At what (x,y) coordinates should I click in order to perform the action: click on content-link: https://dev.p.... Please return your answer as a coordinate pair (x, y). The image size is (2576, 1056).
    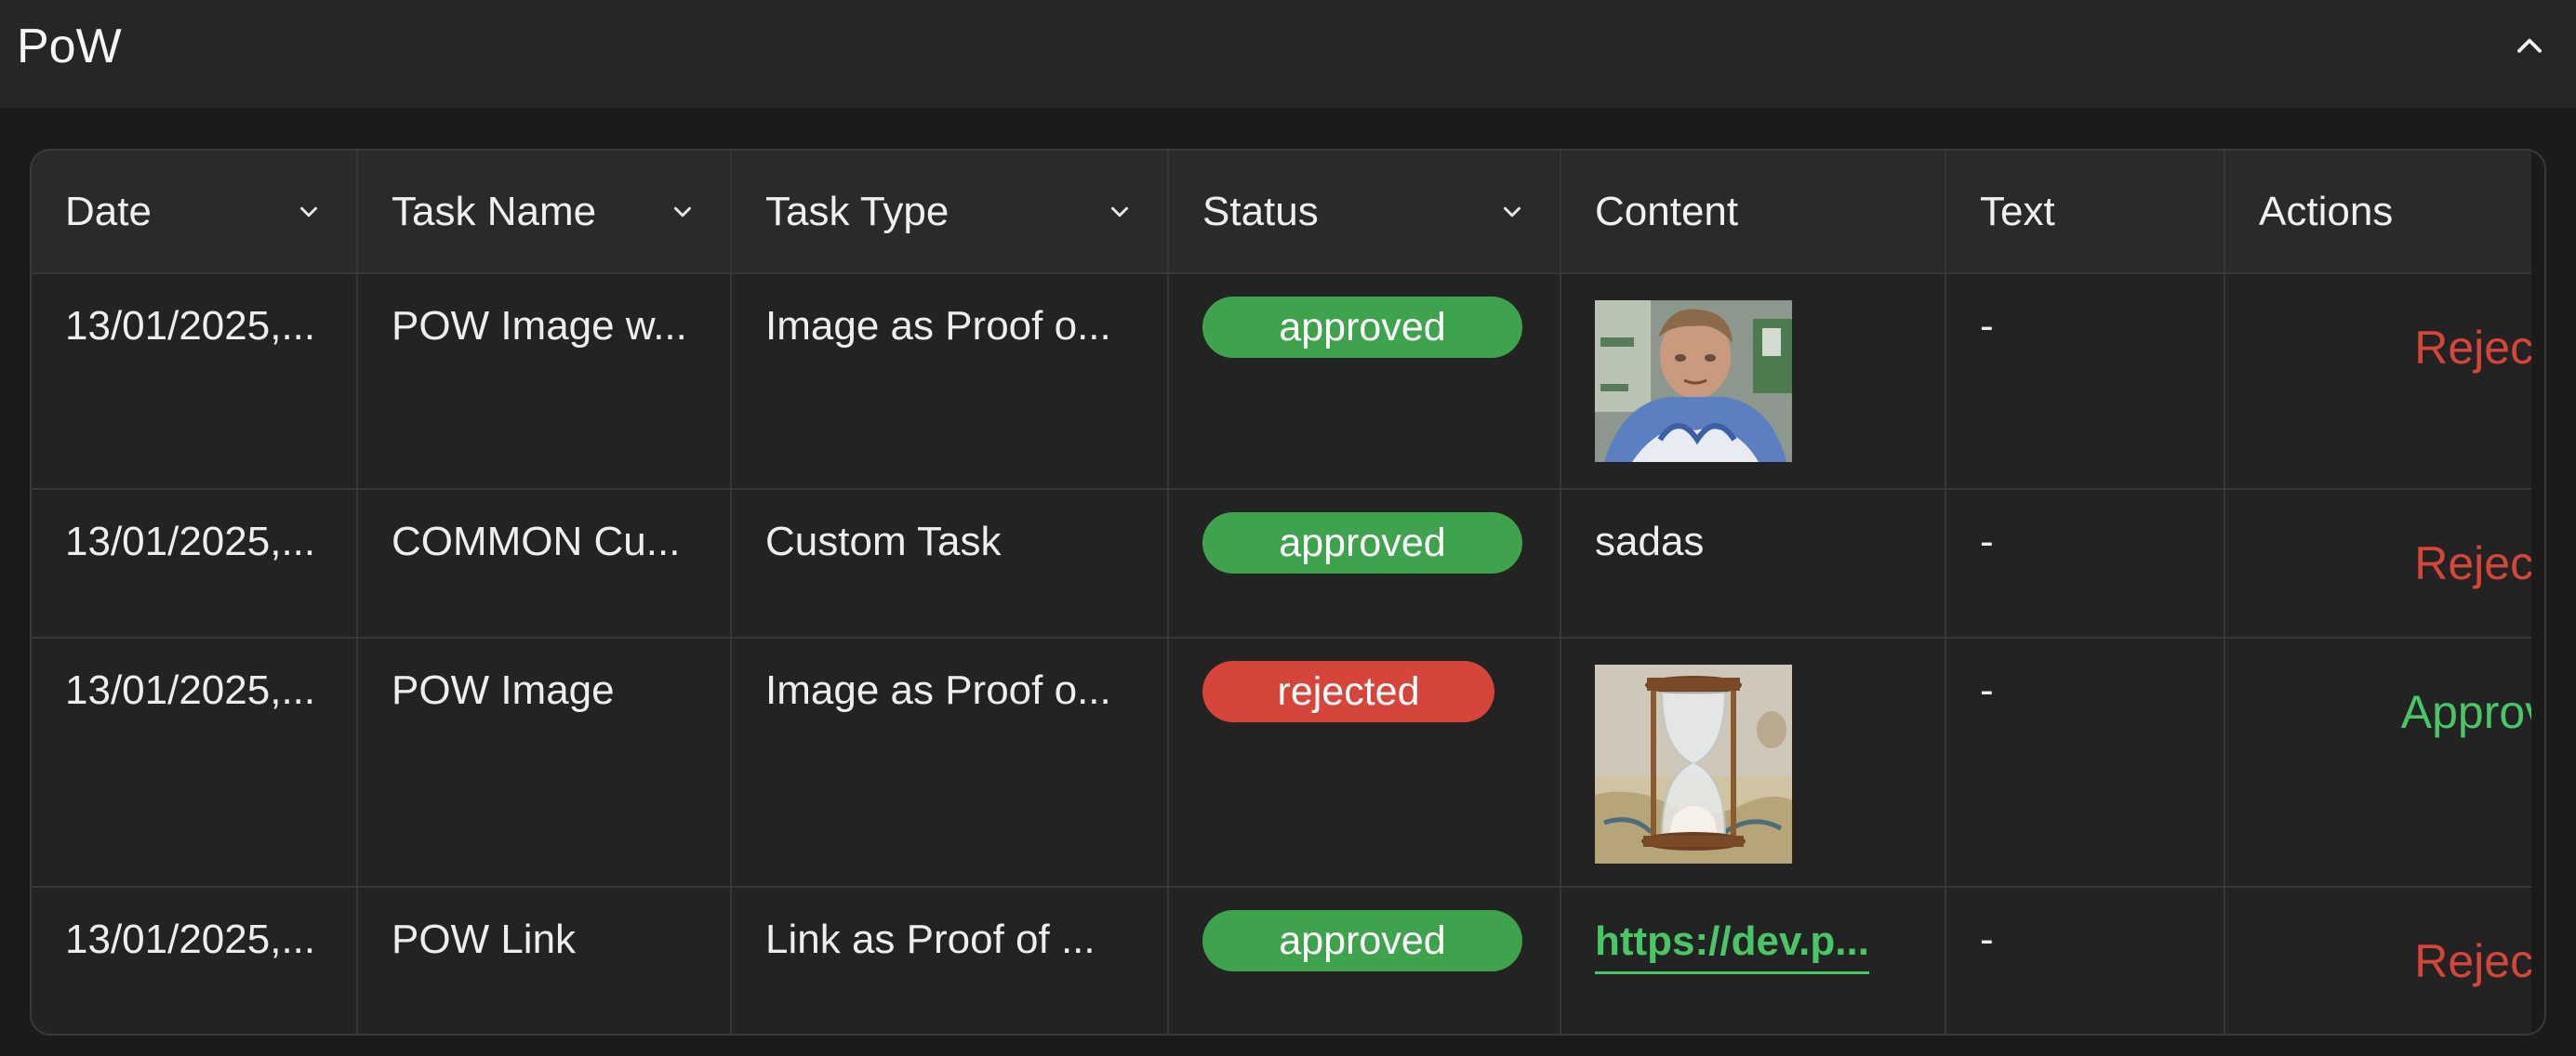
    Looking at the image, I should click on (1732, 945).